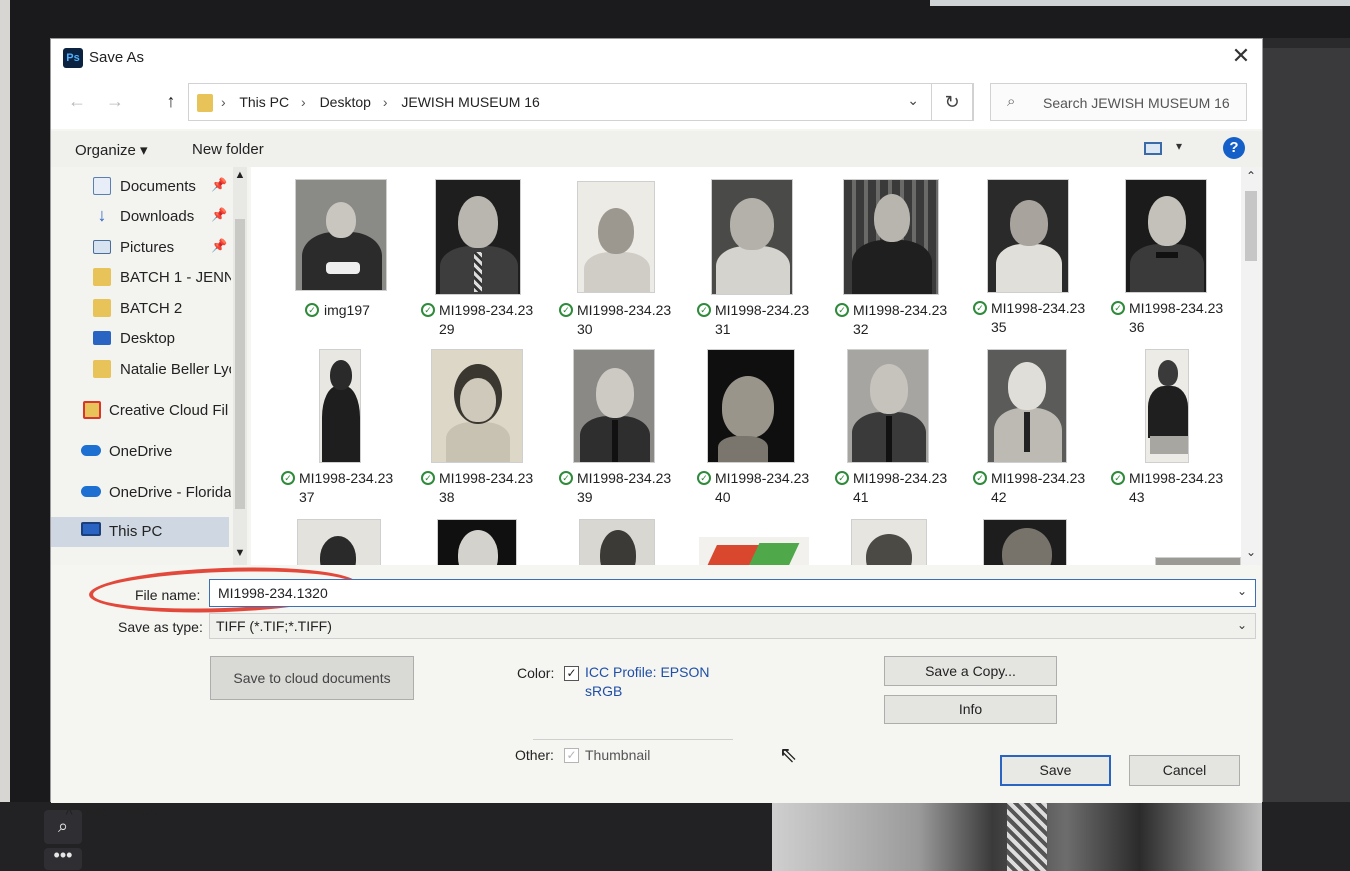 Image resolution: width=1350 pixels, height=871 pixels. What do you see at coordinates (25, 435) in the screenshot?
I see `monitor-bezel-left` at bounding box center [25, 435].